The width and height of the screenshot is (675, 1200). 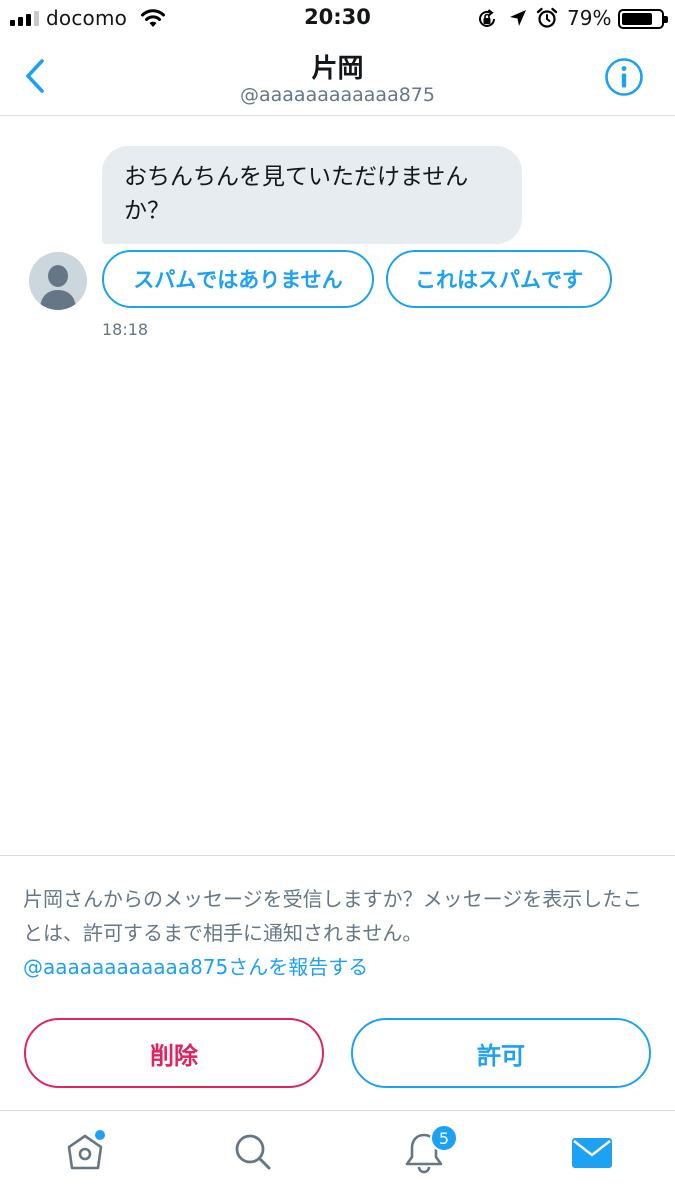 I want to click on conversation-handle: @aaaaaaaaaaaa875, so click(x=337, y=95).